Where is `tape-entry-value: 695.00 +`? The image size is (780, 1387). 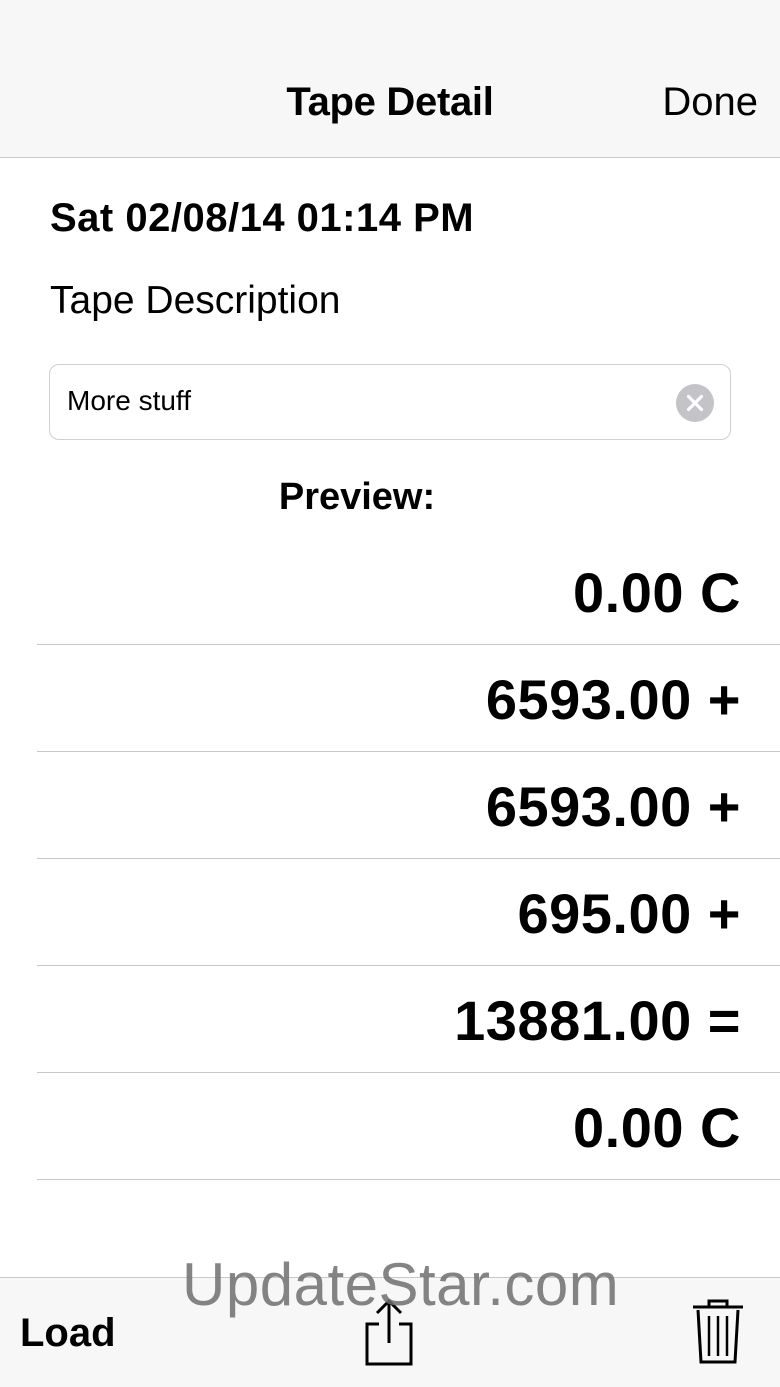
tape-entry-value: 695.00 + is located at coordinates (629, 913).